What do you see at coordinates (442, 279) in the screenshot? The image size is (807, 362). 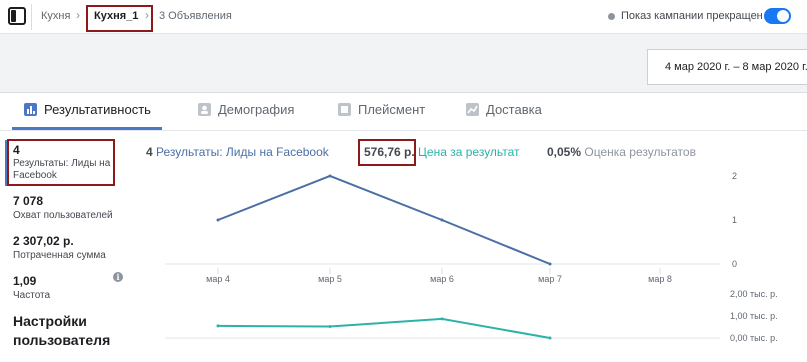 I see `x-tick-label: мар 6` at bounding box center [442, 279].